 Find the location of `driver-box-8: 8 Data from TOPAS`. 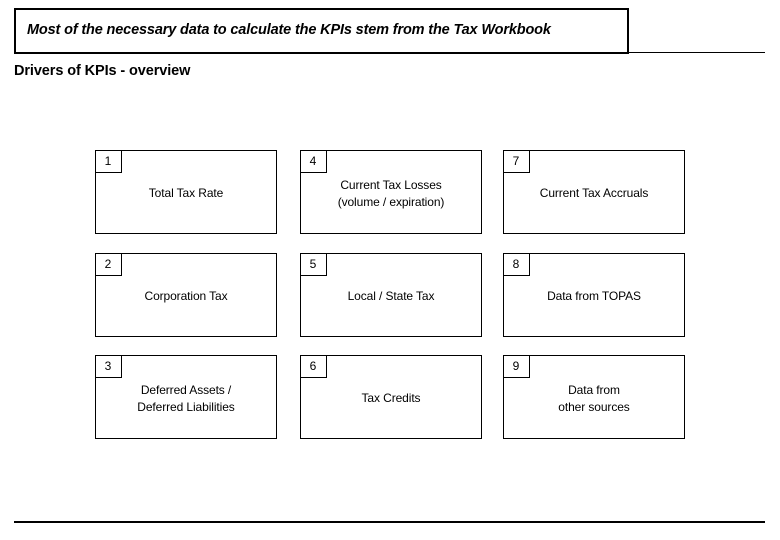

driver-box-8: 8 Data from TOPAS is located at coordinates (593, 294).